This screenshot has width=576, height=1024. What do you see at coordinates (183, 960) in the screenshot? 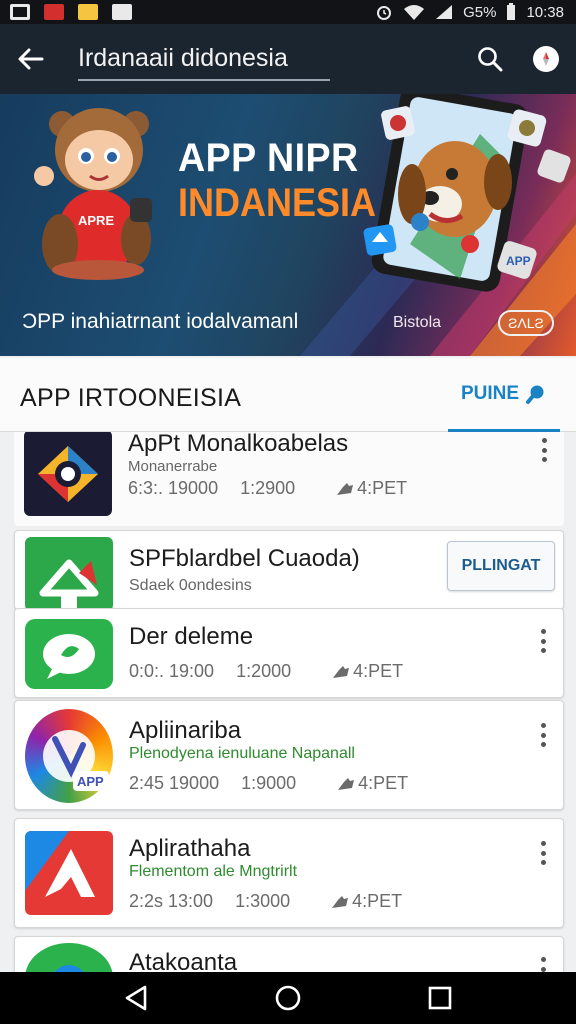
I see `app-name: Atakoanta` at bounding box center [183, 960].